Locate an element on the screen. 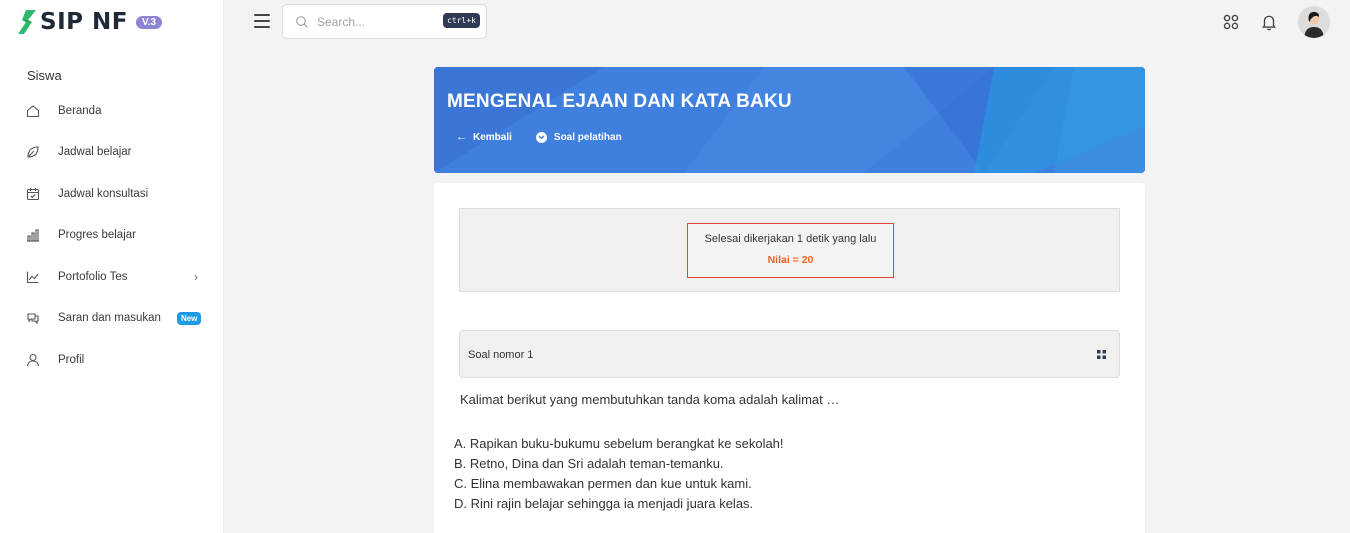 The height and width of the screenshot is (533, 1350). search-box: ctrl+k is located at coordinates (384, 21).